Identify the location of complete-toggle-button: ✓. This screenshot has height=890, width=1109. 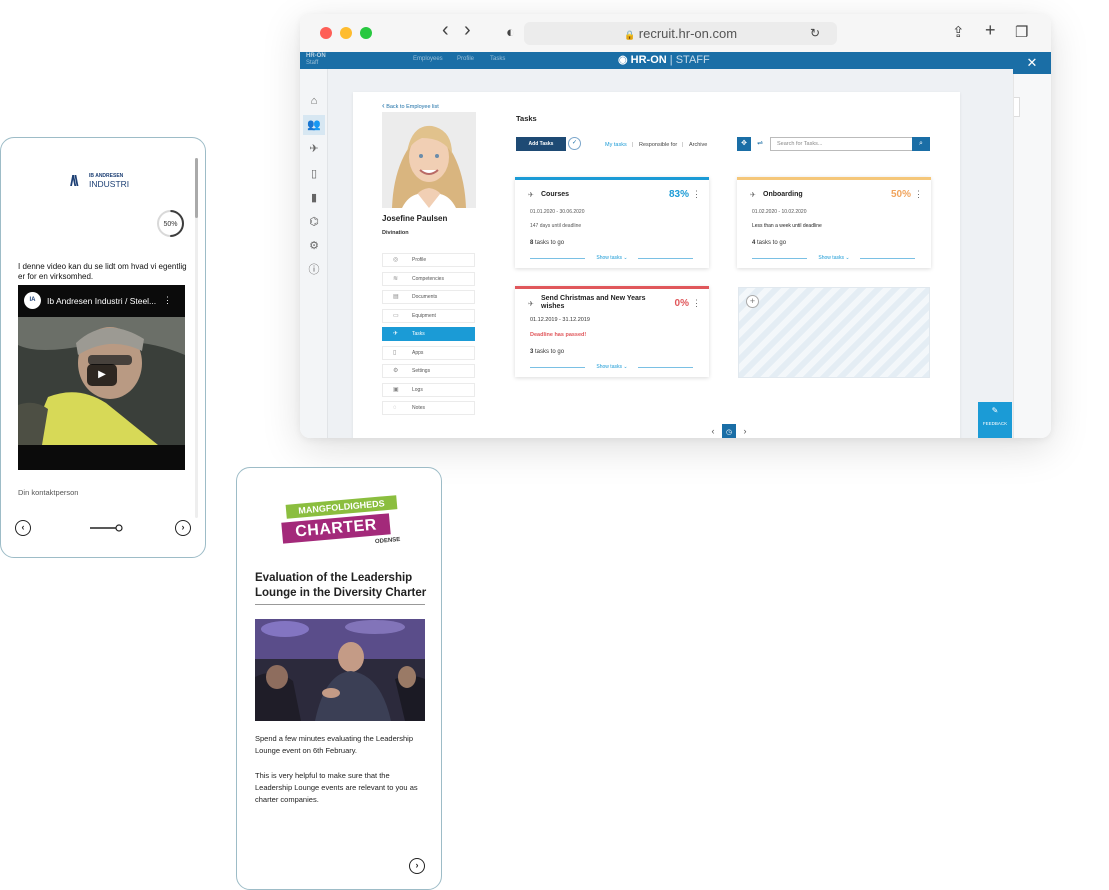
(574, 143).